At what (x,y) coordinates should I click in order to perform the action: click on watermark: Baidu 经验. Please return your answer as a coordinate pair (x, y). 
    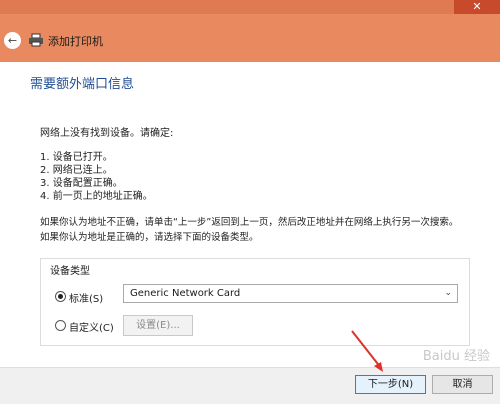
    Looking at the image, I should click on (456, 356).